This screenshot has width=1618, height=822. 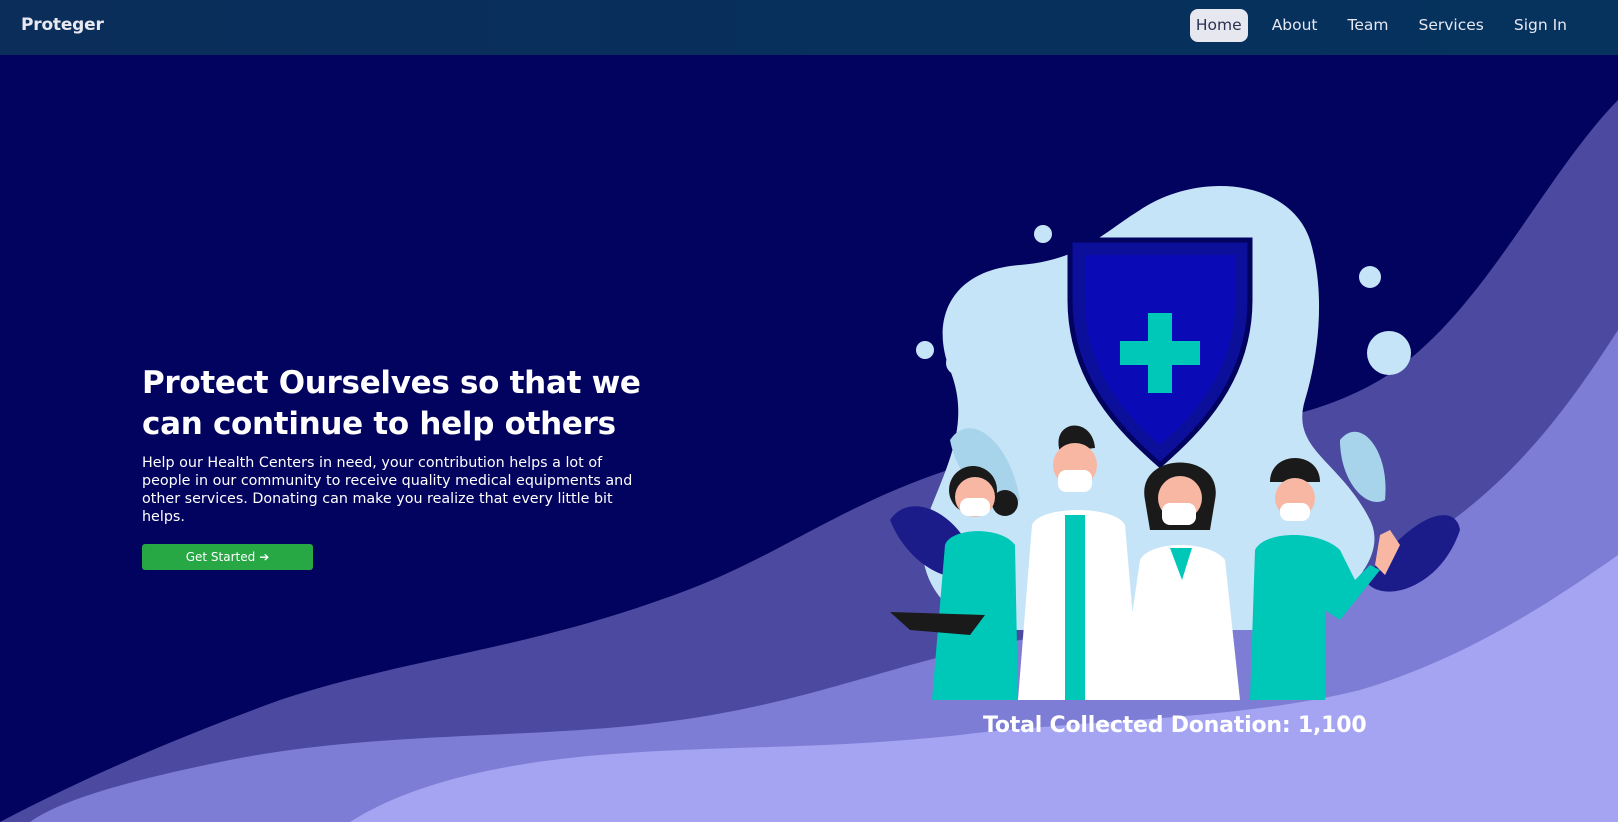 What do you see at coordinates (62, 25) in the screenshot?
I see `brand-logo: Proteger` at bounding box center [62, 25].